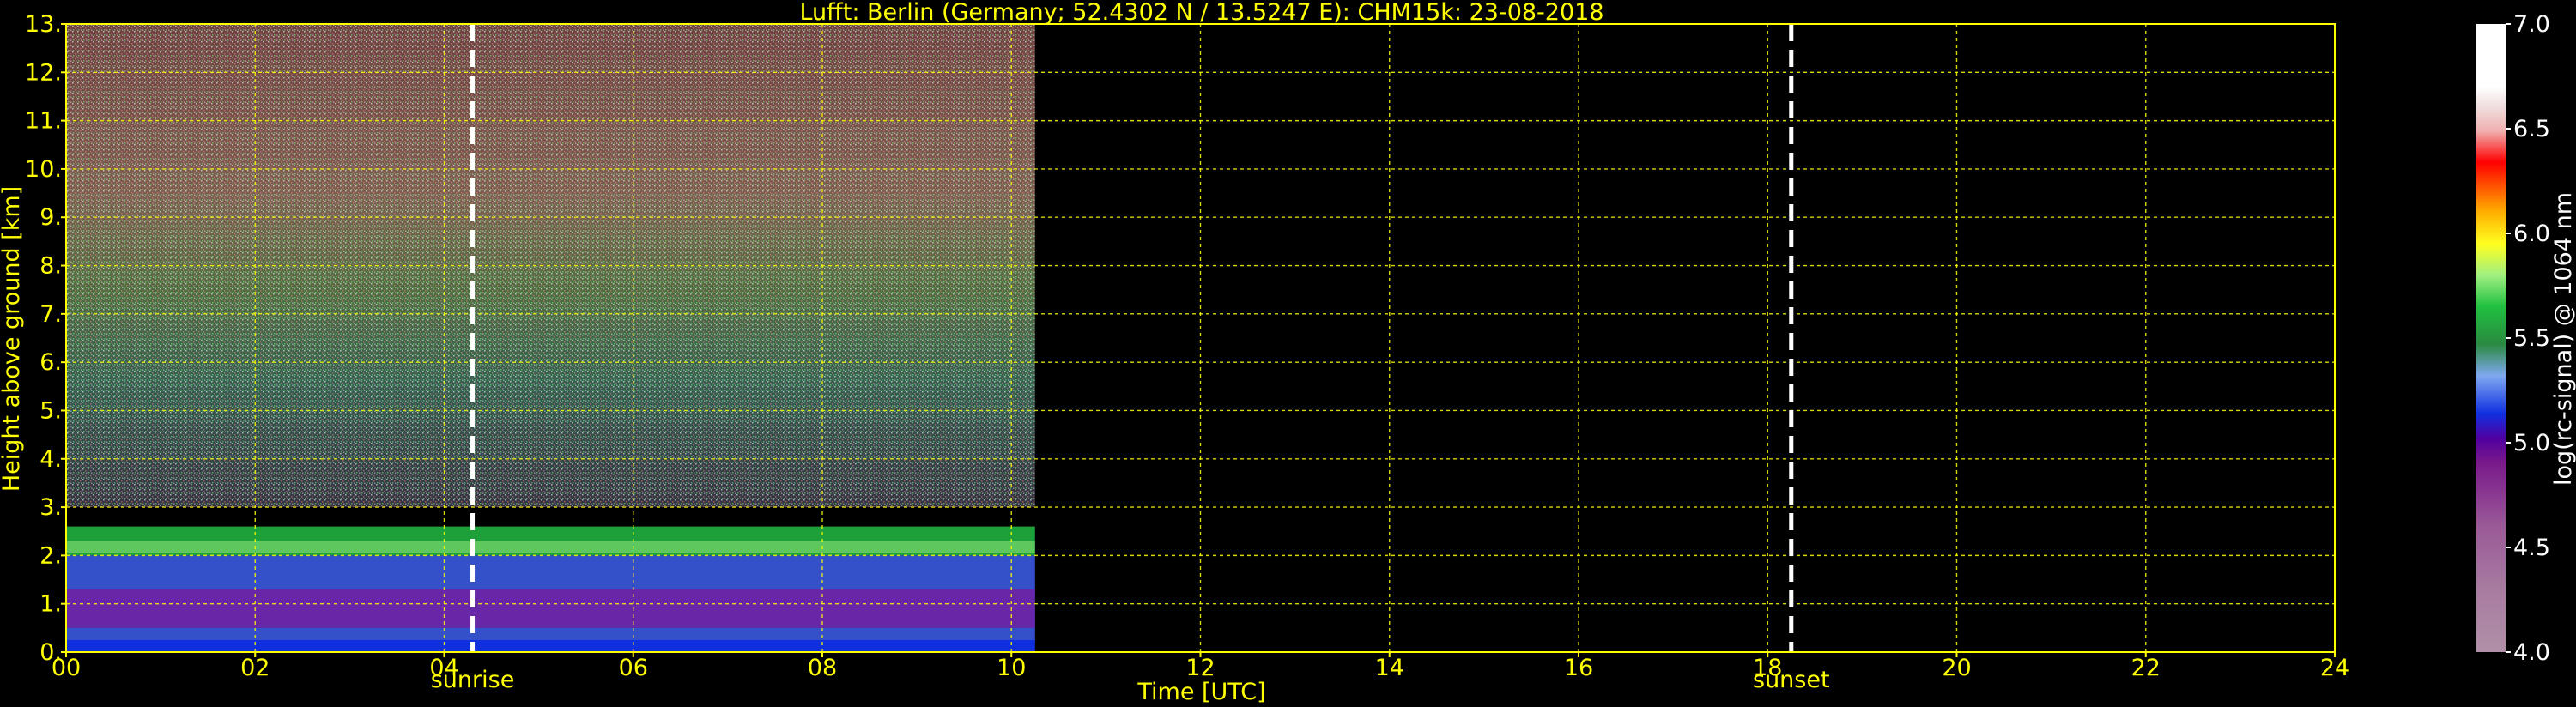 The width and height of the screenshot is (2576, 707). I want to click on colorbar-ticks: 4.0 4.5 5.0 5.5 6.0 6.5 7.0, so click(2528, 338).